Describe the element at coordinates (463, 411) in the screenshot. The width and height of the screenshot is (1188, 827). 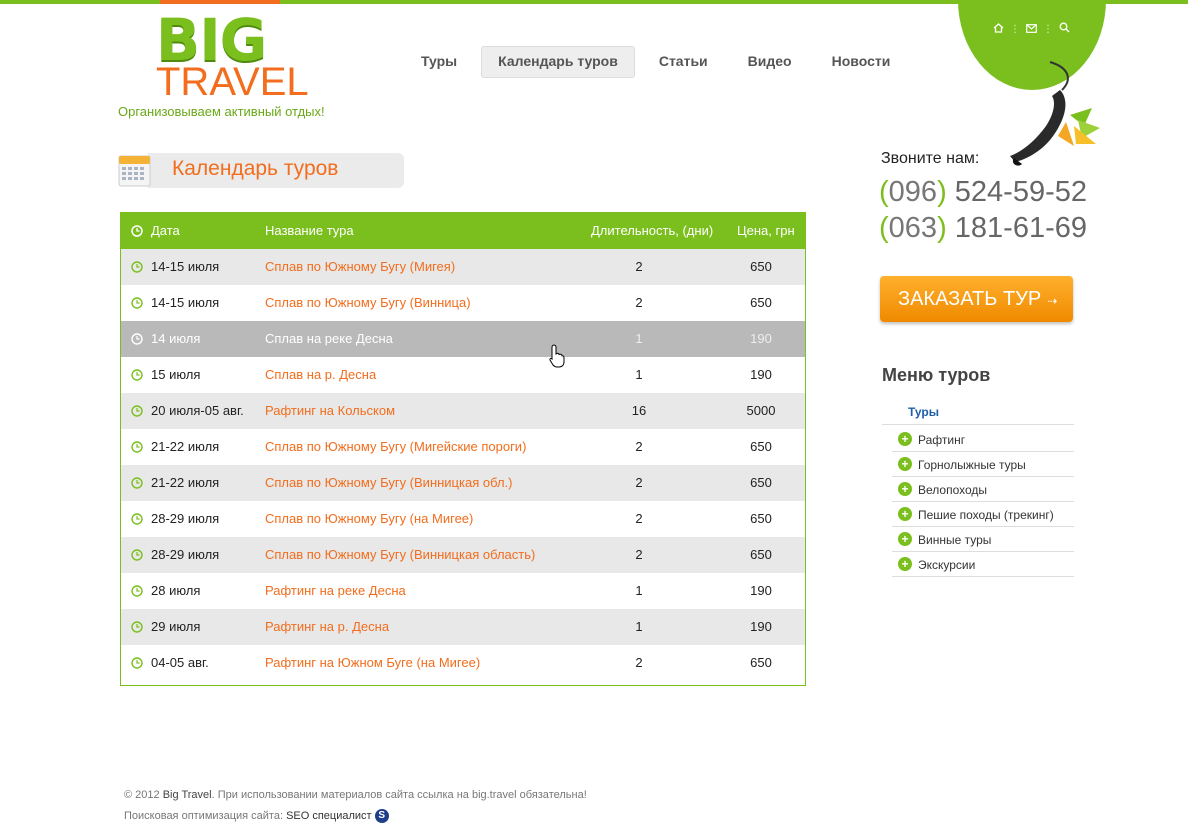
I see `table-row: 20 июля-05 авг. Рафтинг на Кольском 16 5000` at that location.